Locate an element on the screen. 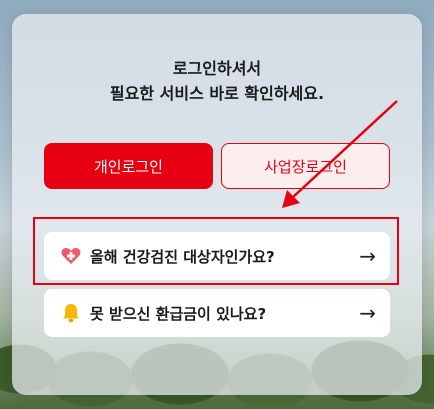 This screenshot has height=409, width=434. headline-line-2: 필요한 서비스 바로 확인하세요. is located at coordinates (217, 93).